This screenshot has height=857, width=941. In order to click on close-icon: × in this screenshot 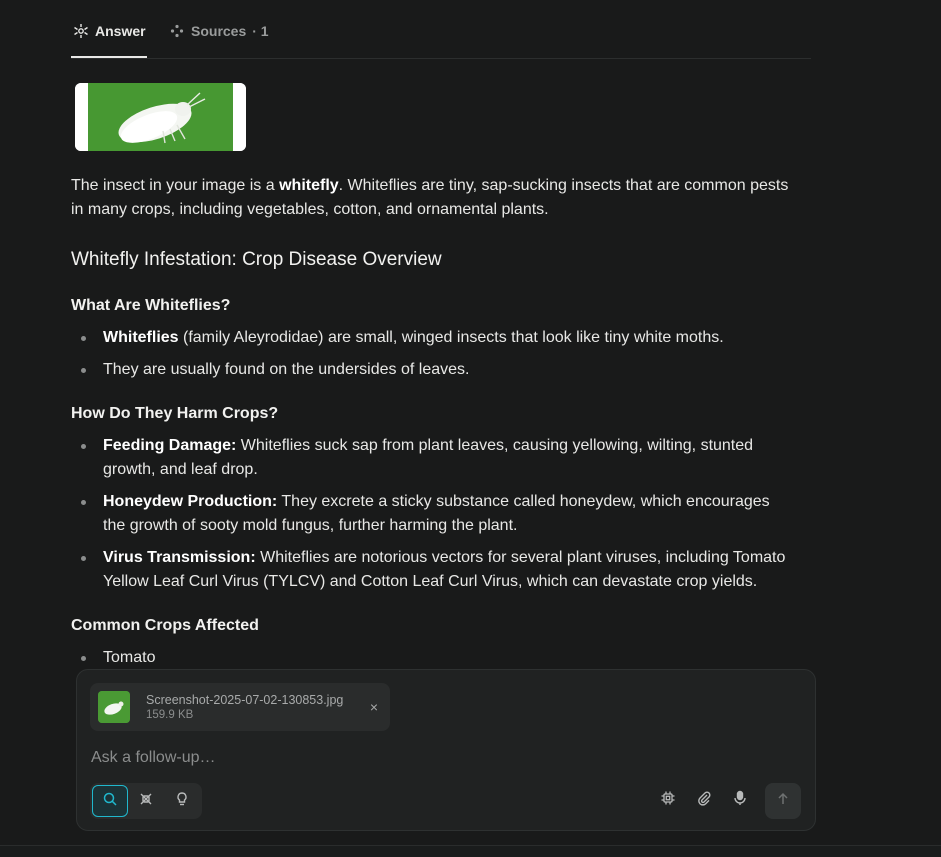, I will do `click(374, 707)`.